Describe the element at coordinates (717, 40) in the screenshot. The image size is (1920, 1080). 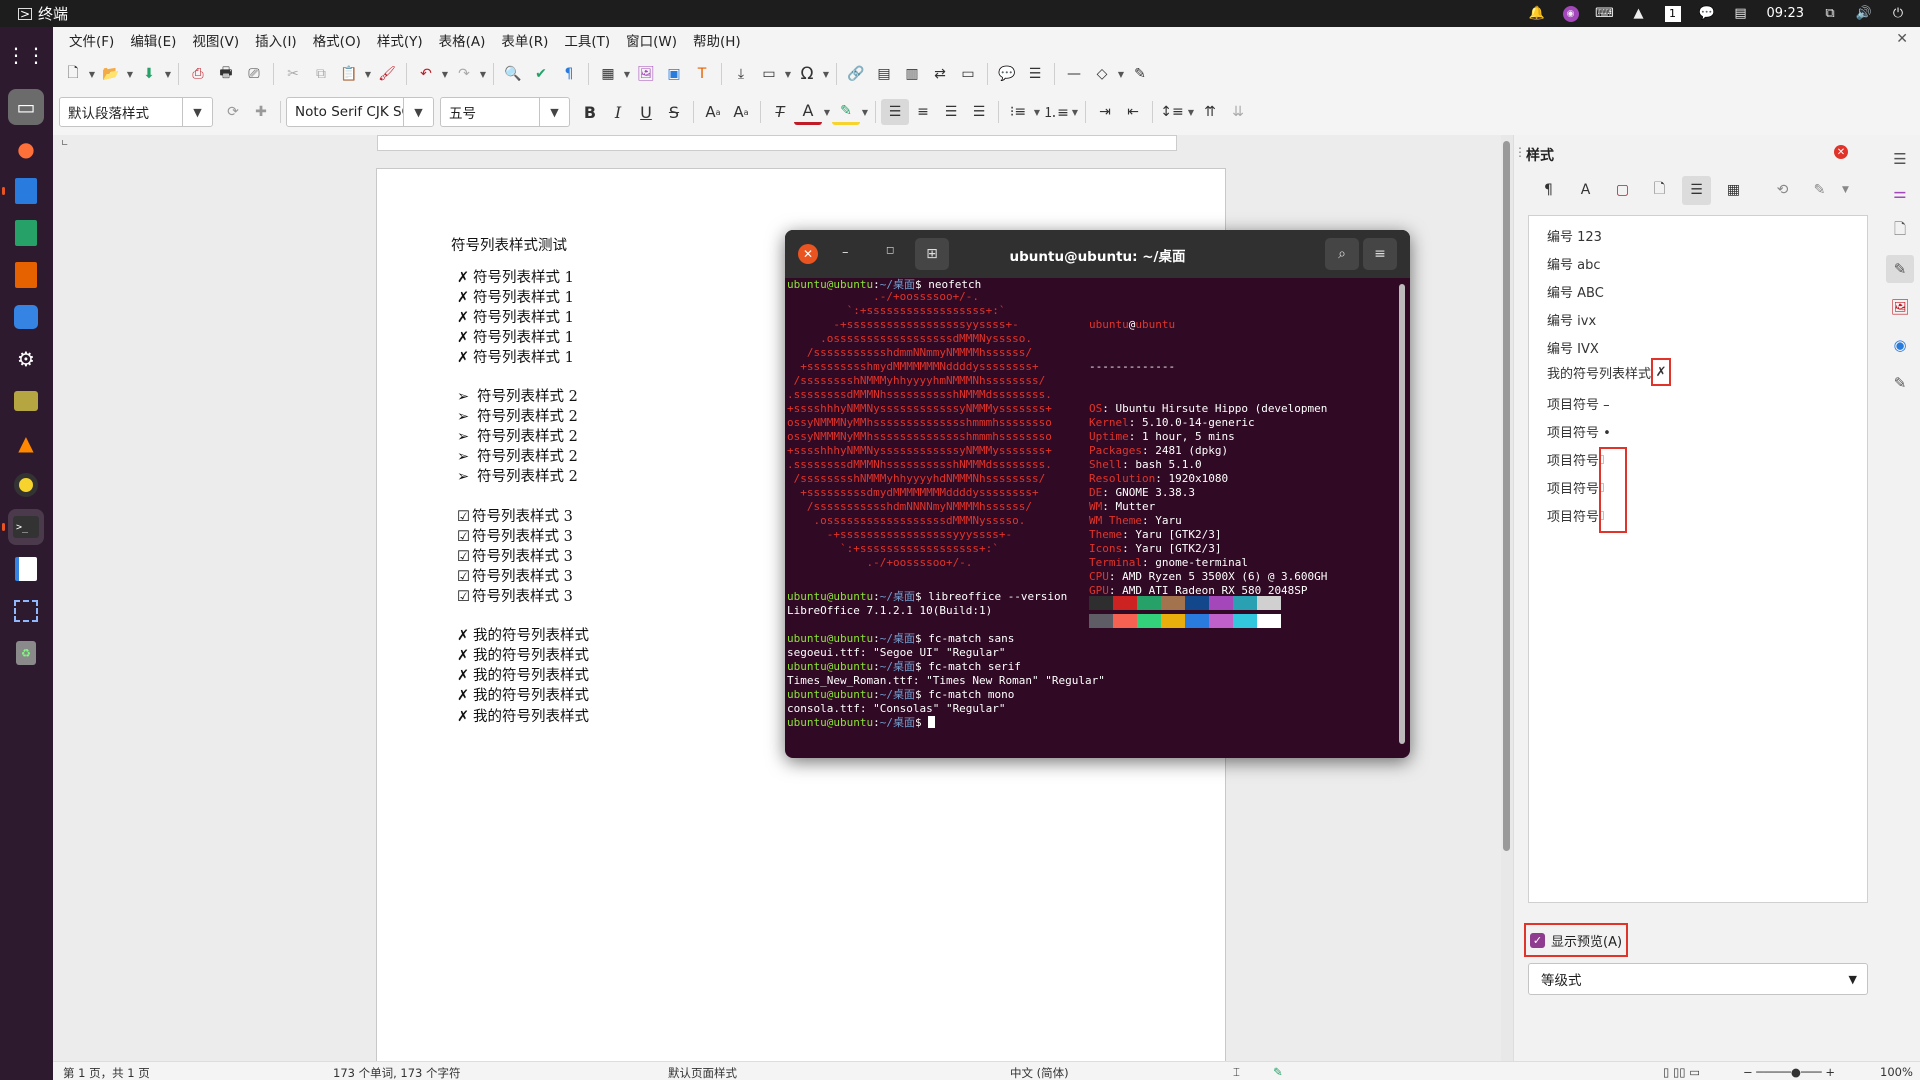
I see `menu-help: 帮助(H)` at that location.